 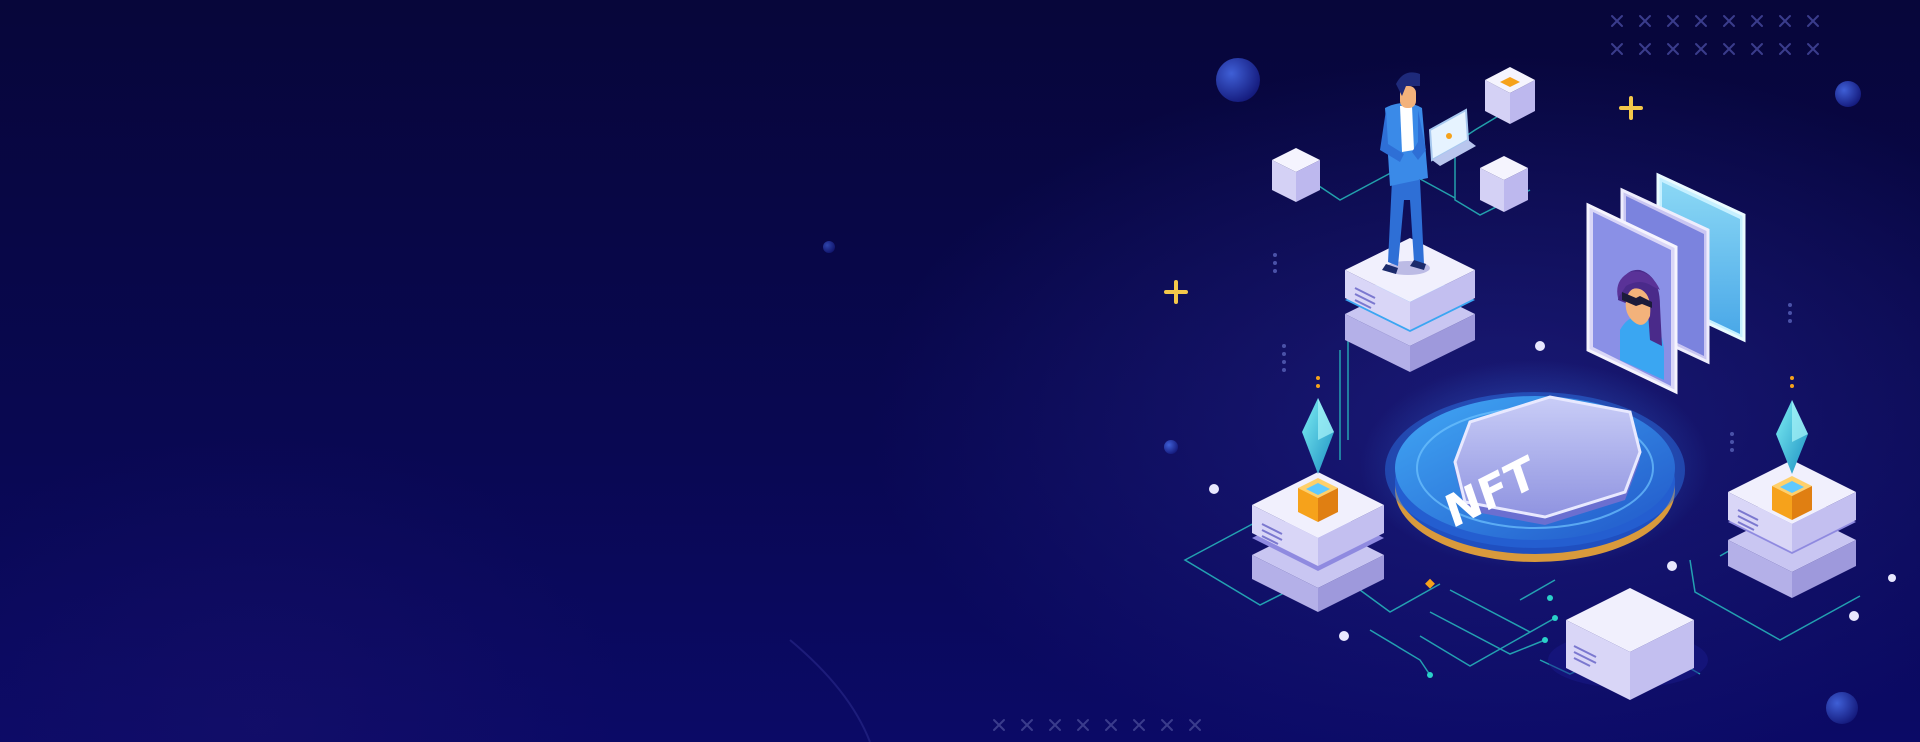 What do you see at coordinates (1666, 283) in the screenshot?
I see `avatar-card-icon` at bounding box center [1666, 283].